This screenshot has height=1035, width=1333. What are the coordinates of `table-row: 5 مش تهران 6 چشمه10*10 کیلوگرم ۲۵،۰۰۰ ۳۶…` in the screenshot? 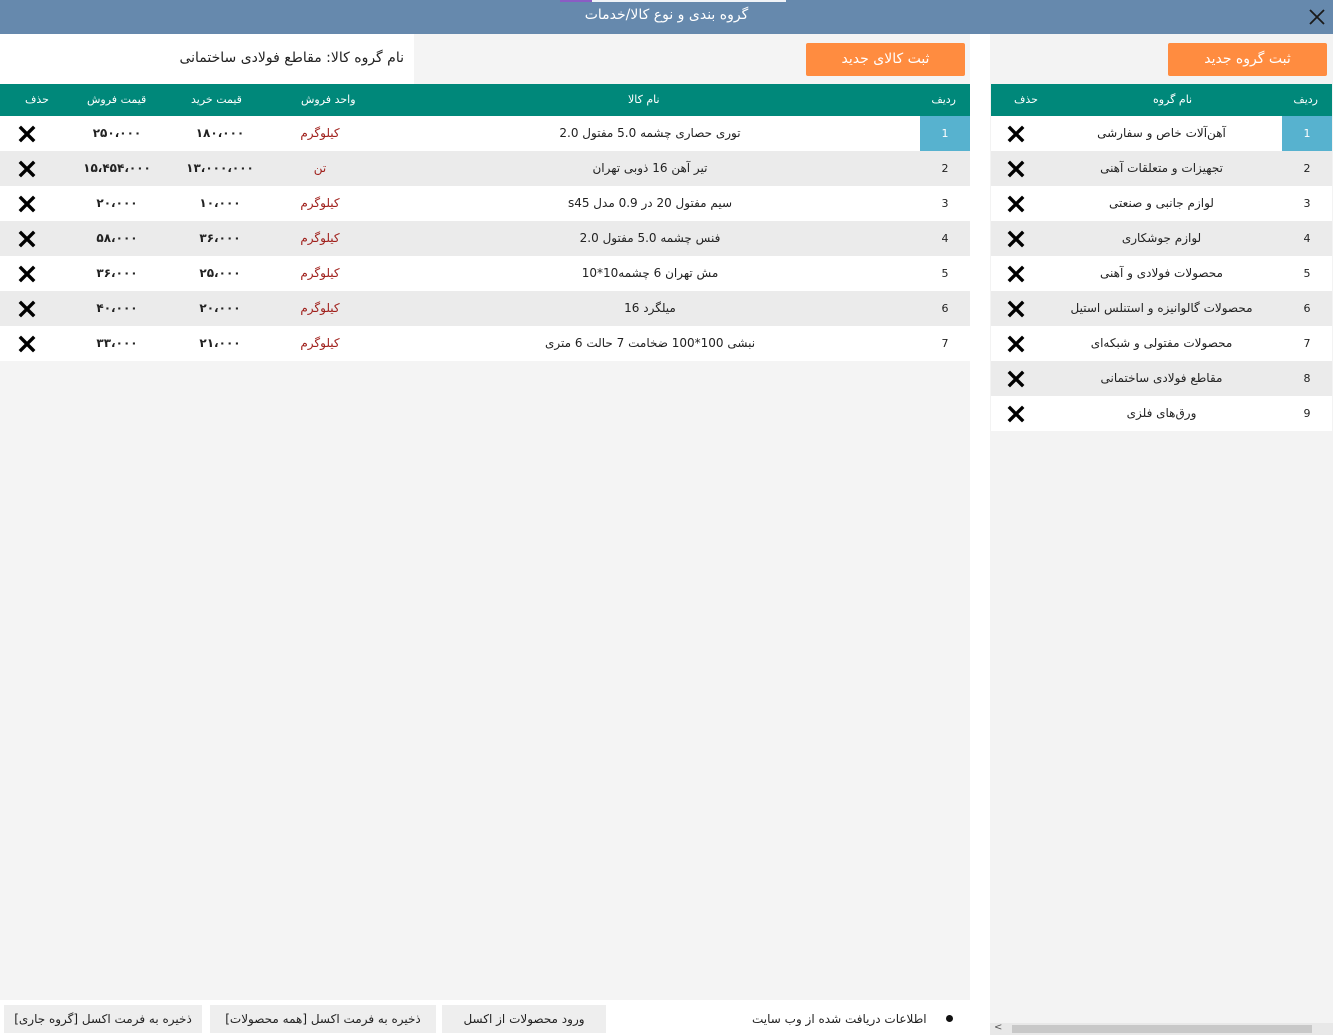 It's located at (485, 273).